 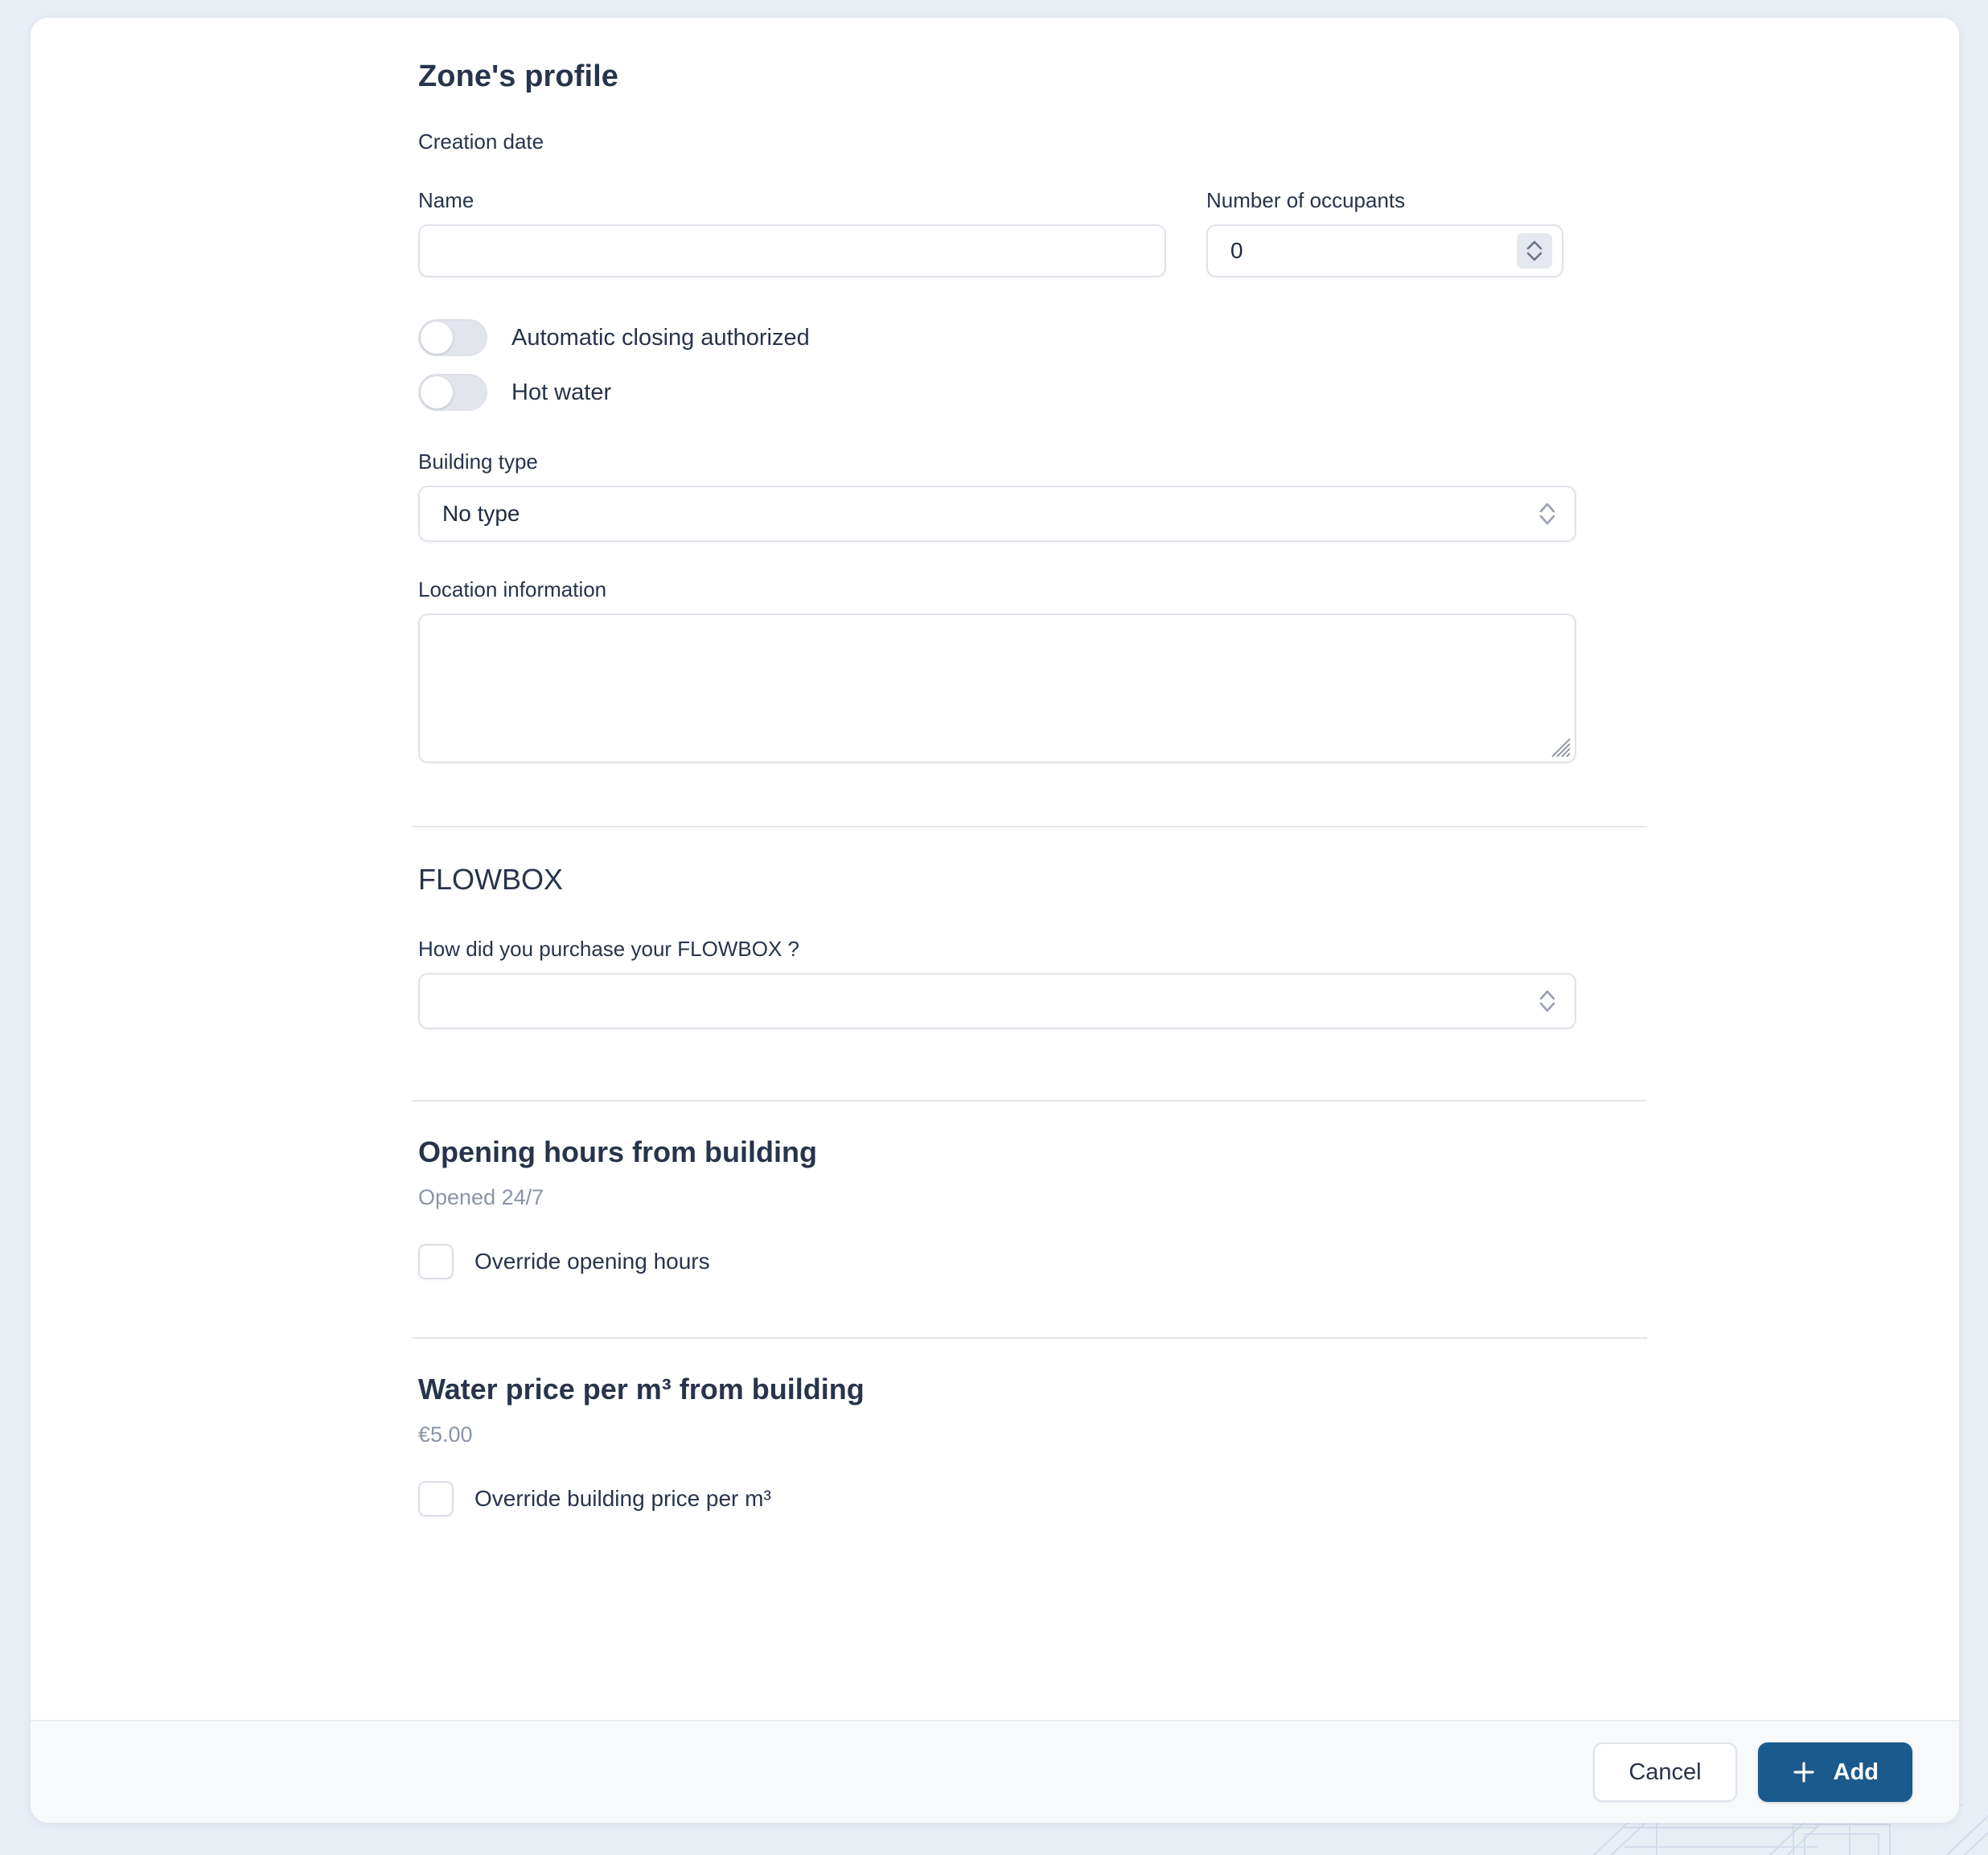 I want to click on dialog-footer: Cancel Add, so click(x=995, y=1772).